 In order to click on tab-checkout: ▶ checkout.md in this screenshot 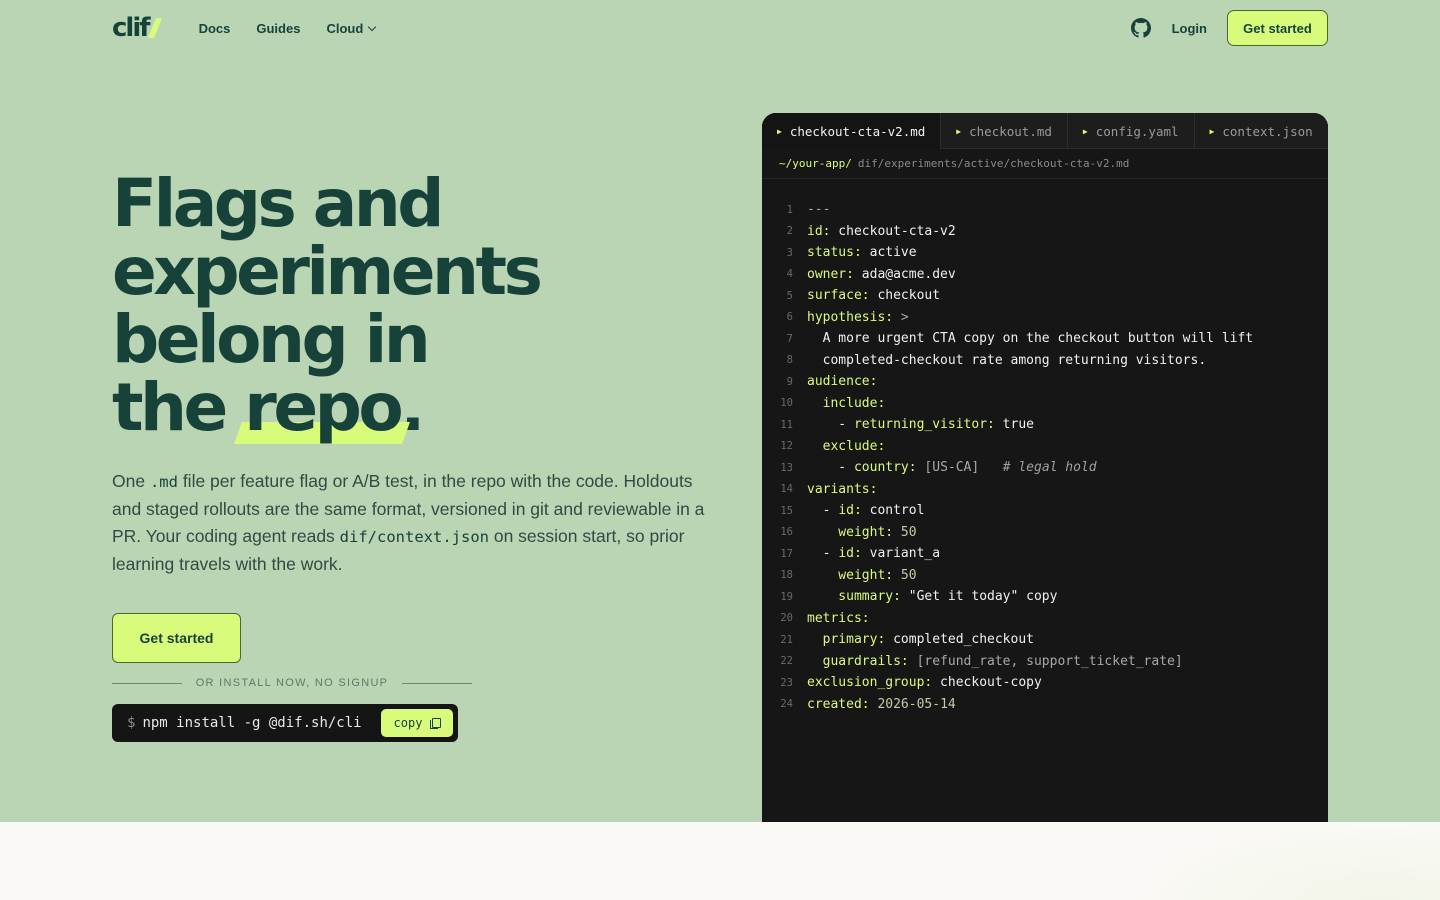, I will do `click(1004, 131)`.